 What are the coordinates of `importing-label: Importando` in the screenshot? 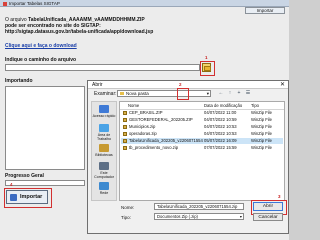 It's located at (19, 81).